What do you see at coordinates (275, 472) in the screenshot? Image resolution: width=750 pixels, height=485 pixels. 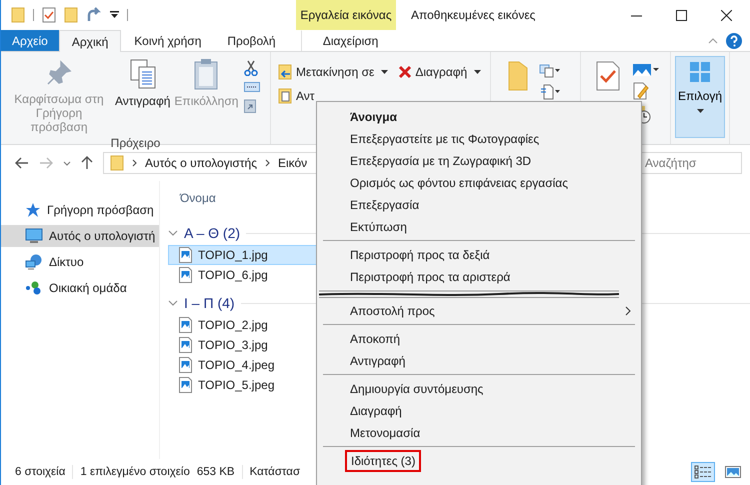 I see `status-text: Κατάστασ` at bounding box center [275, 472].